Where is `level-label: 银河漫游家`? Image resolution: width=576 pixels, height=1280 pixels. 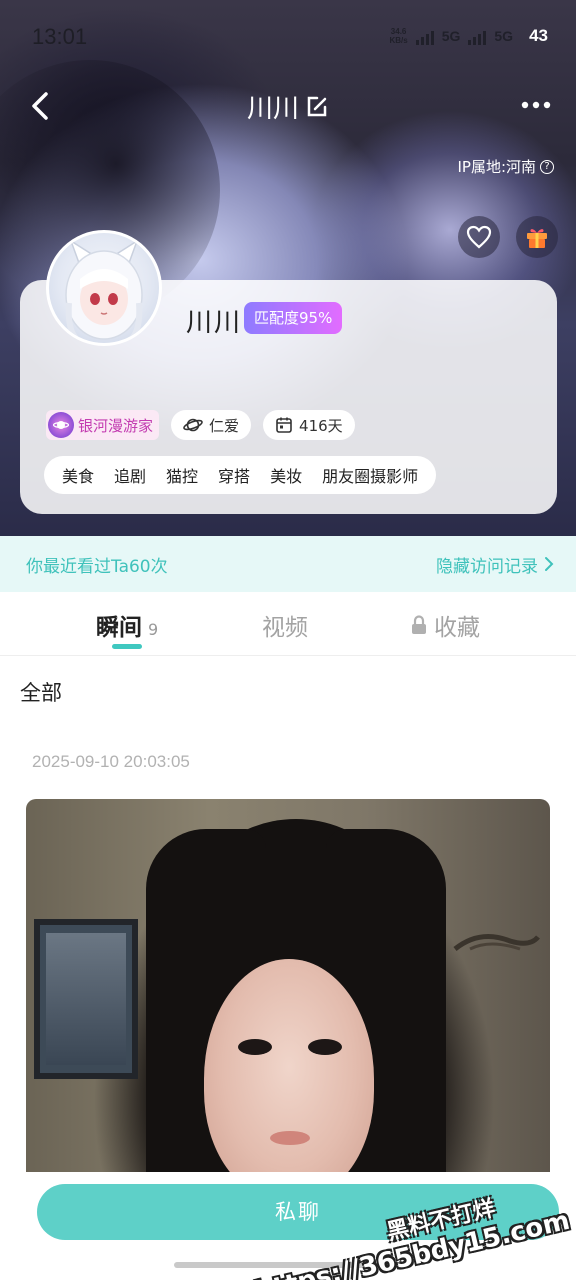
level-label: 银河漫游家 is located at coordinates (116, 425).